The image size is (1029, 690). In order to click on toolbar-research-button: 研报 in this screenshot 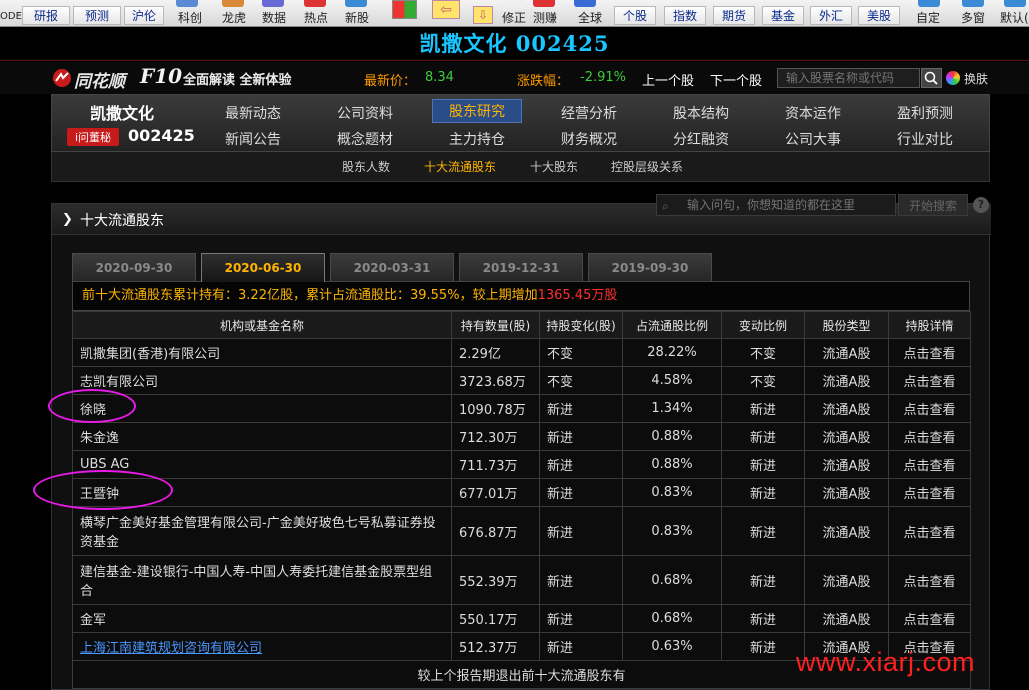, I will do `click(46, 15)`.